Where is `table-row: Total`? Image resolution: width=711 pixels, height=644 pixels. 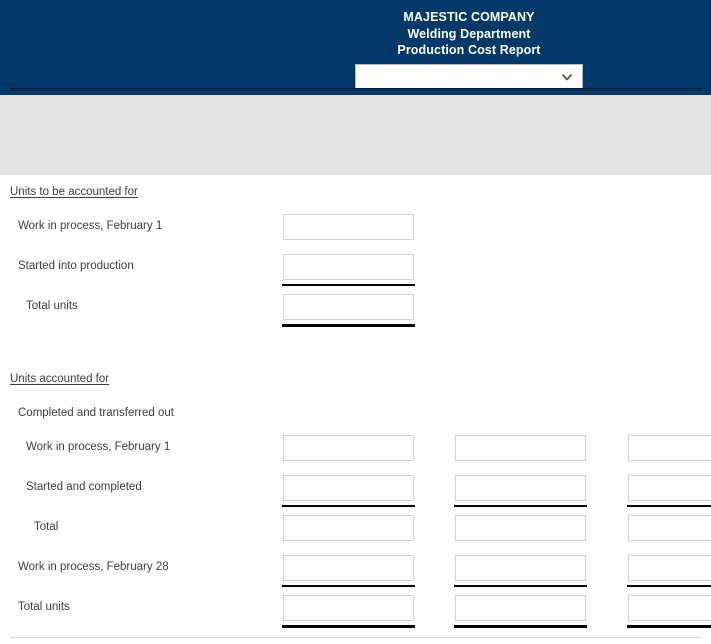
table-row: Total is located at coordinates (355, 530).